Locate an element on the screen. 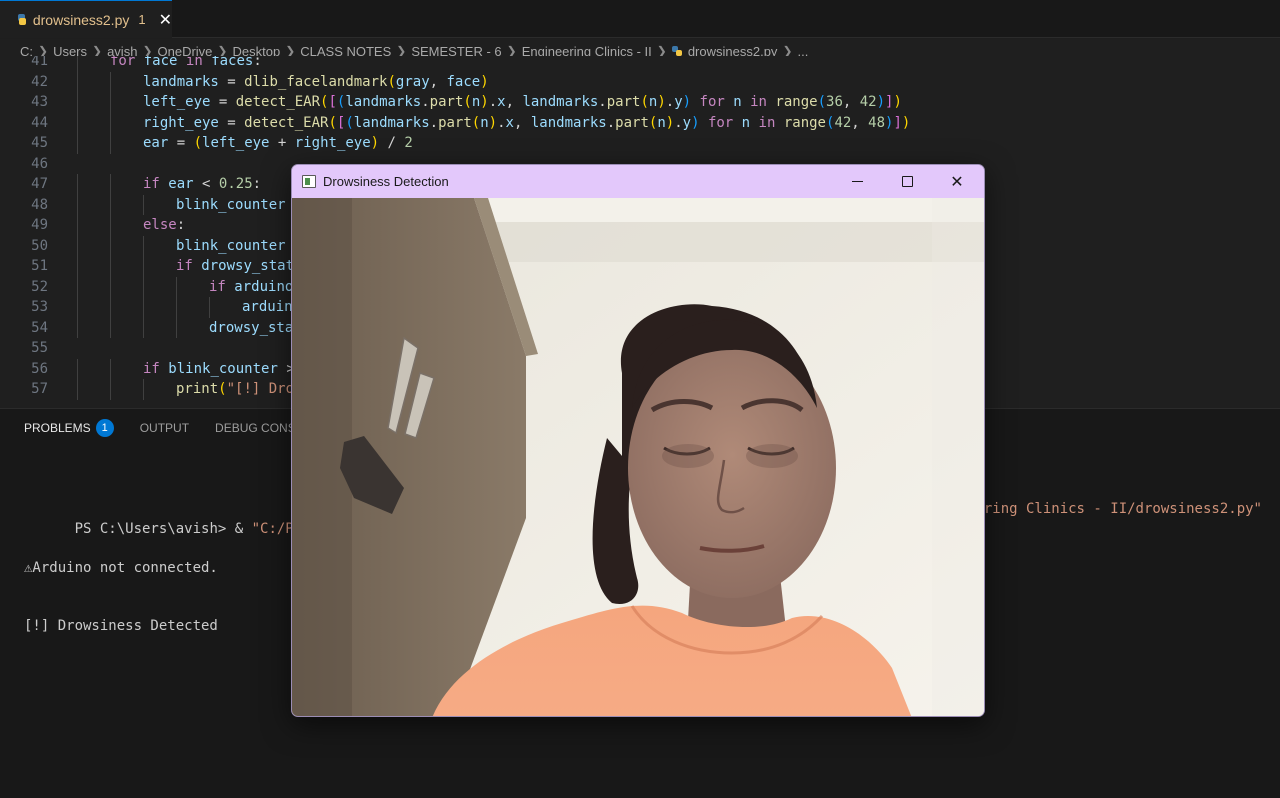 Image resolution: width=1280 pixels, height=798 pixels. tab-output-label: OUTPUT is located at coordinates (164, 428).